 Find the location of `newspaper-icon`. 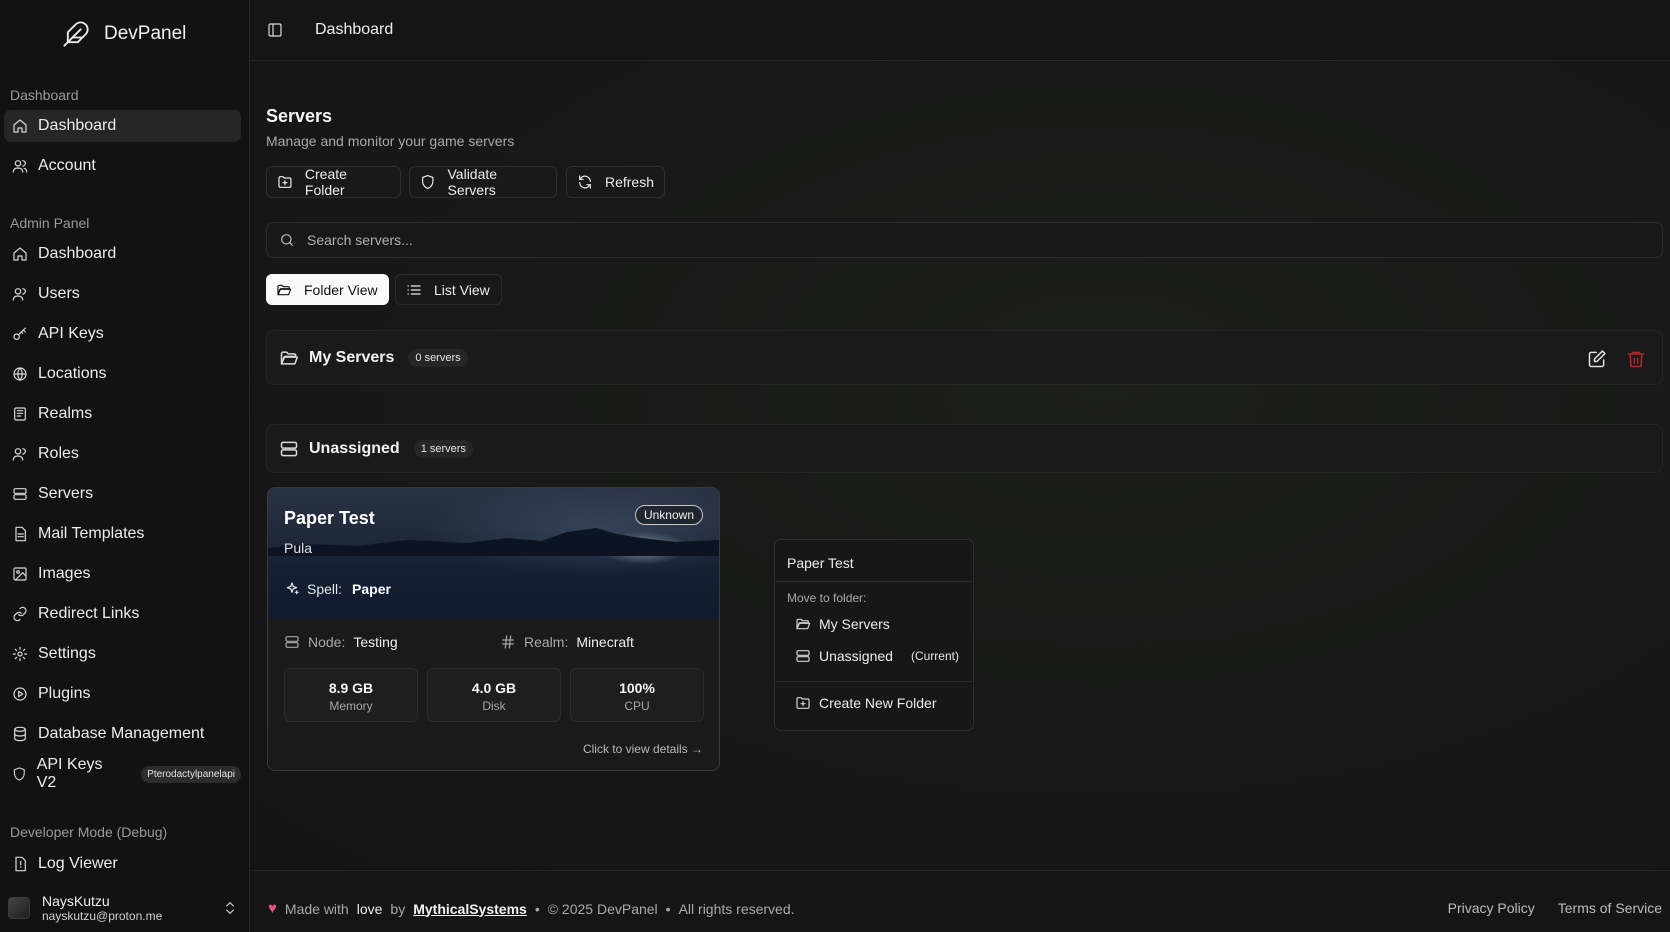

newspaper-icon is located at coordinates (20, 414).